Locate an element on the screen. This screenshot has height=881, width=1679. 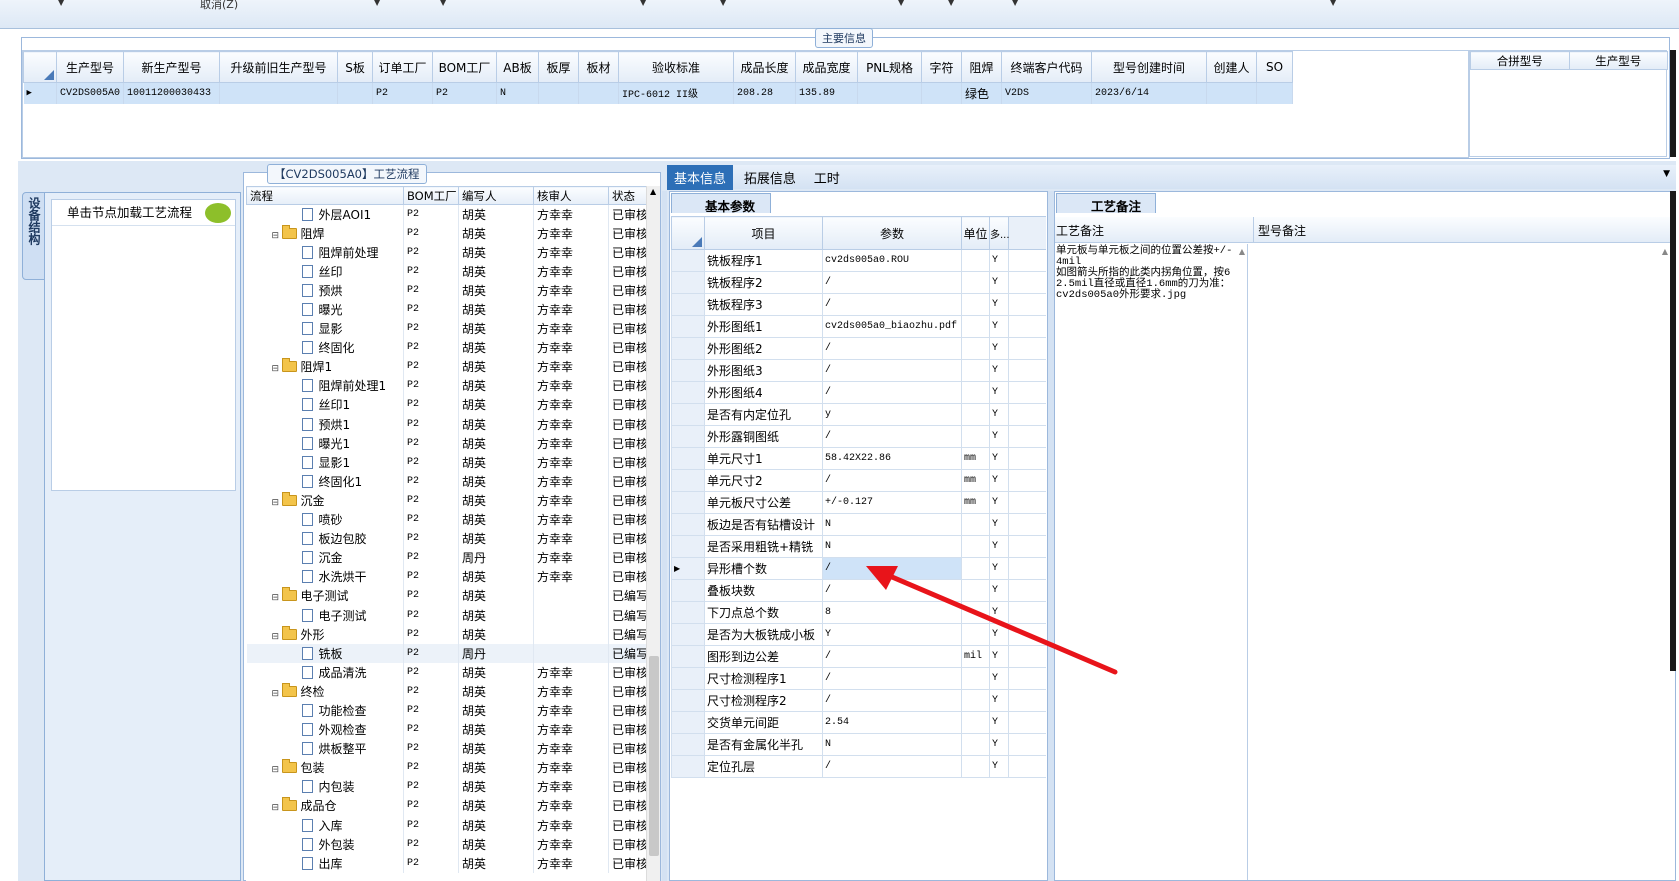
param-row: 外形图纸2/ Y is located at coordinates (858, 348).